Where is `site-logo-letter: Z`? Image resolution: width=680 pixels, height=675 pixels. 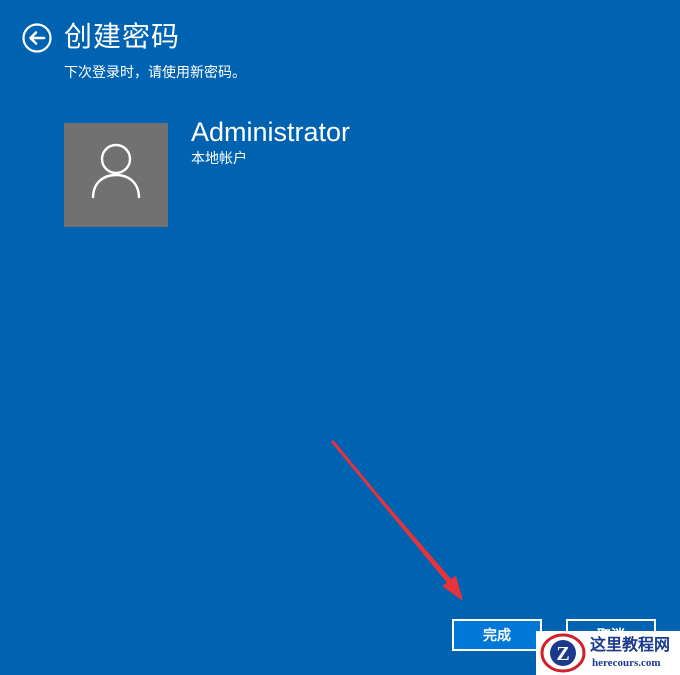 site-logo-letter: Z is located at coordinates (562, 654).